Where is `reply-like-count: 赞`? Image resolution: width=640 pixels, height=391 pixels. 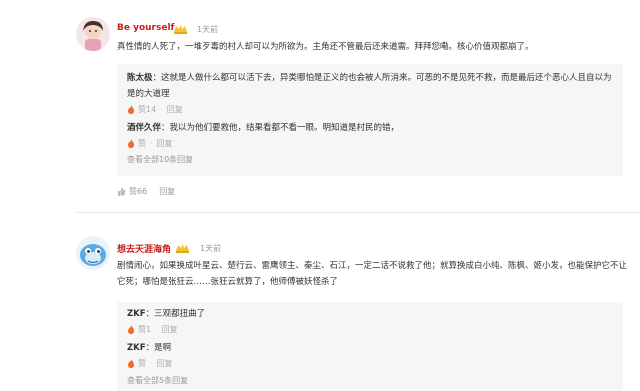 reply-like-count: 赞 is located at coordinates (142, 363).